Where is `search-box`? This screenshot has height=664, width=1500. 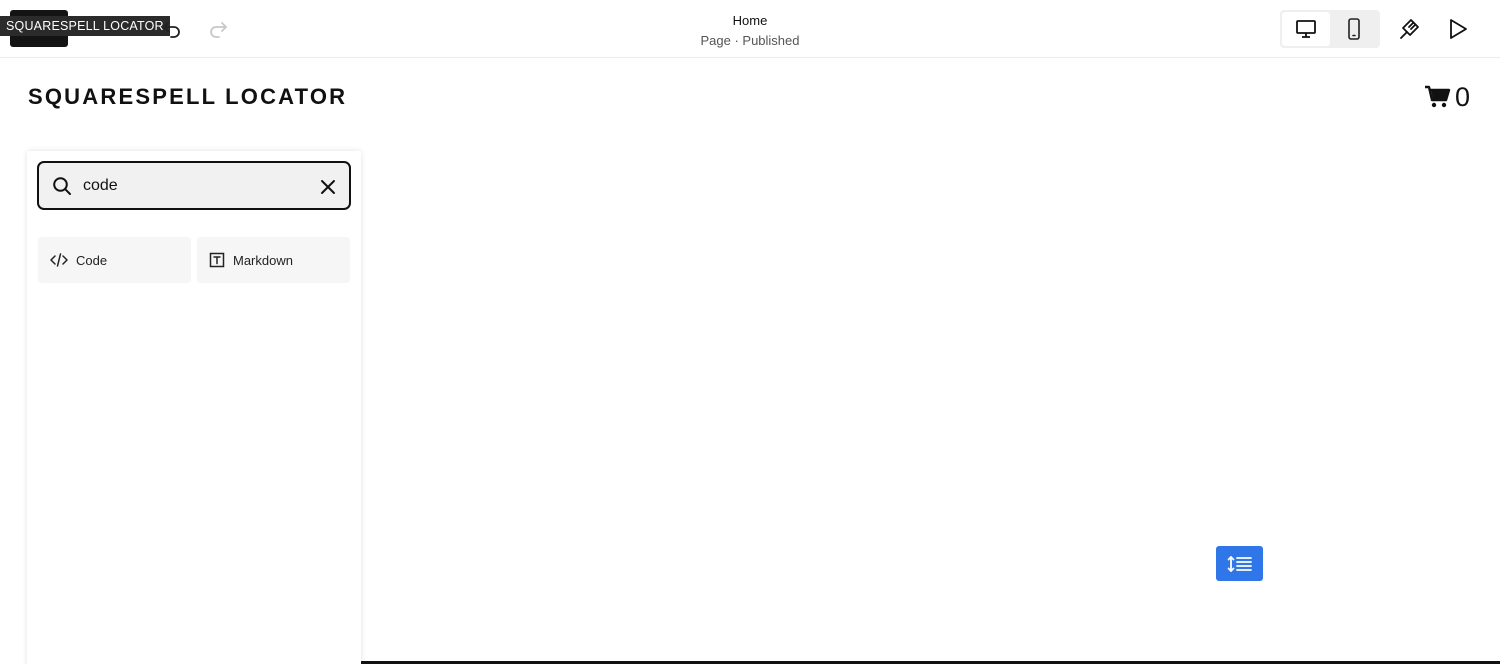 search-box is located at coordinates (194, 185).